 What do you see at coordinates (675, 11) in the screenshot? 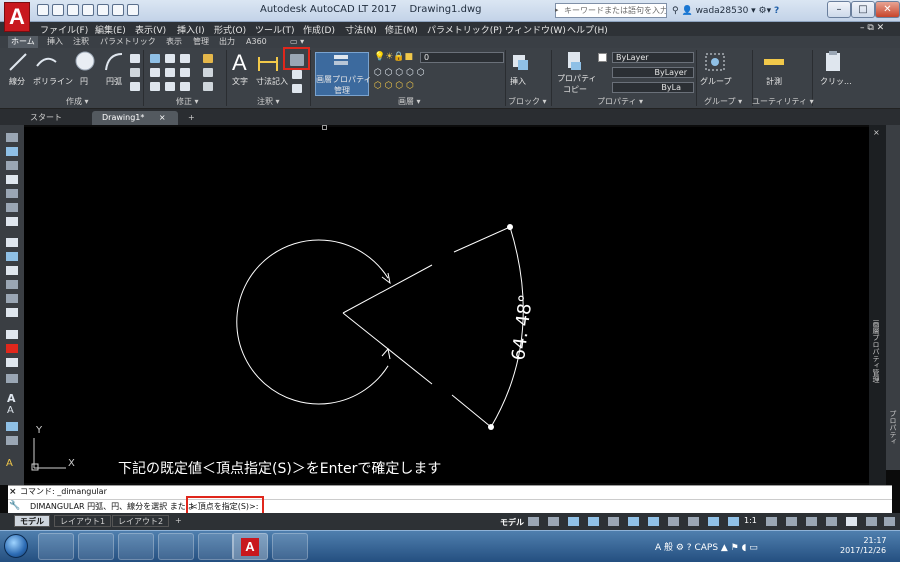
I see `binoculars-icon: ⚲` at bounding box center [675, 11].